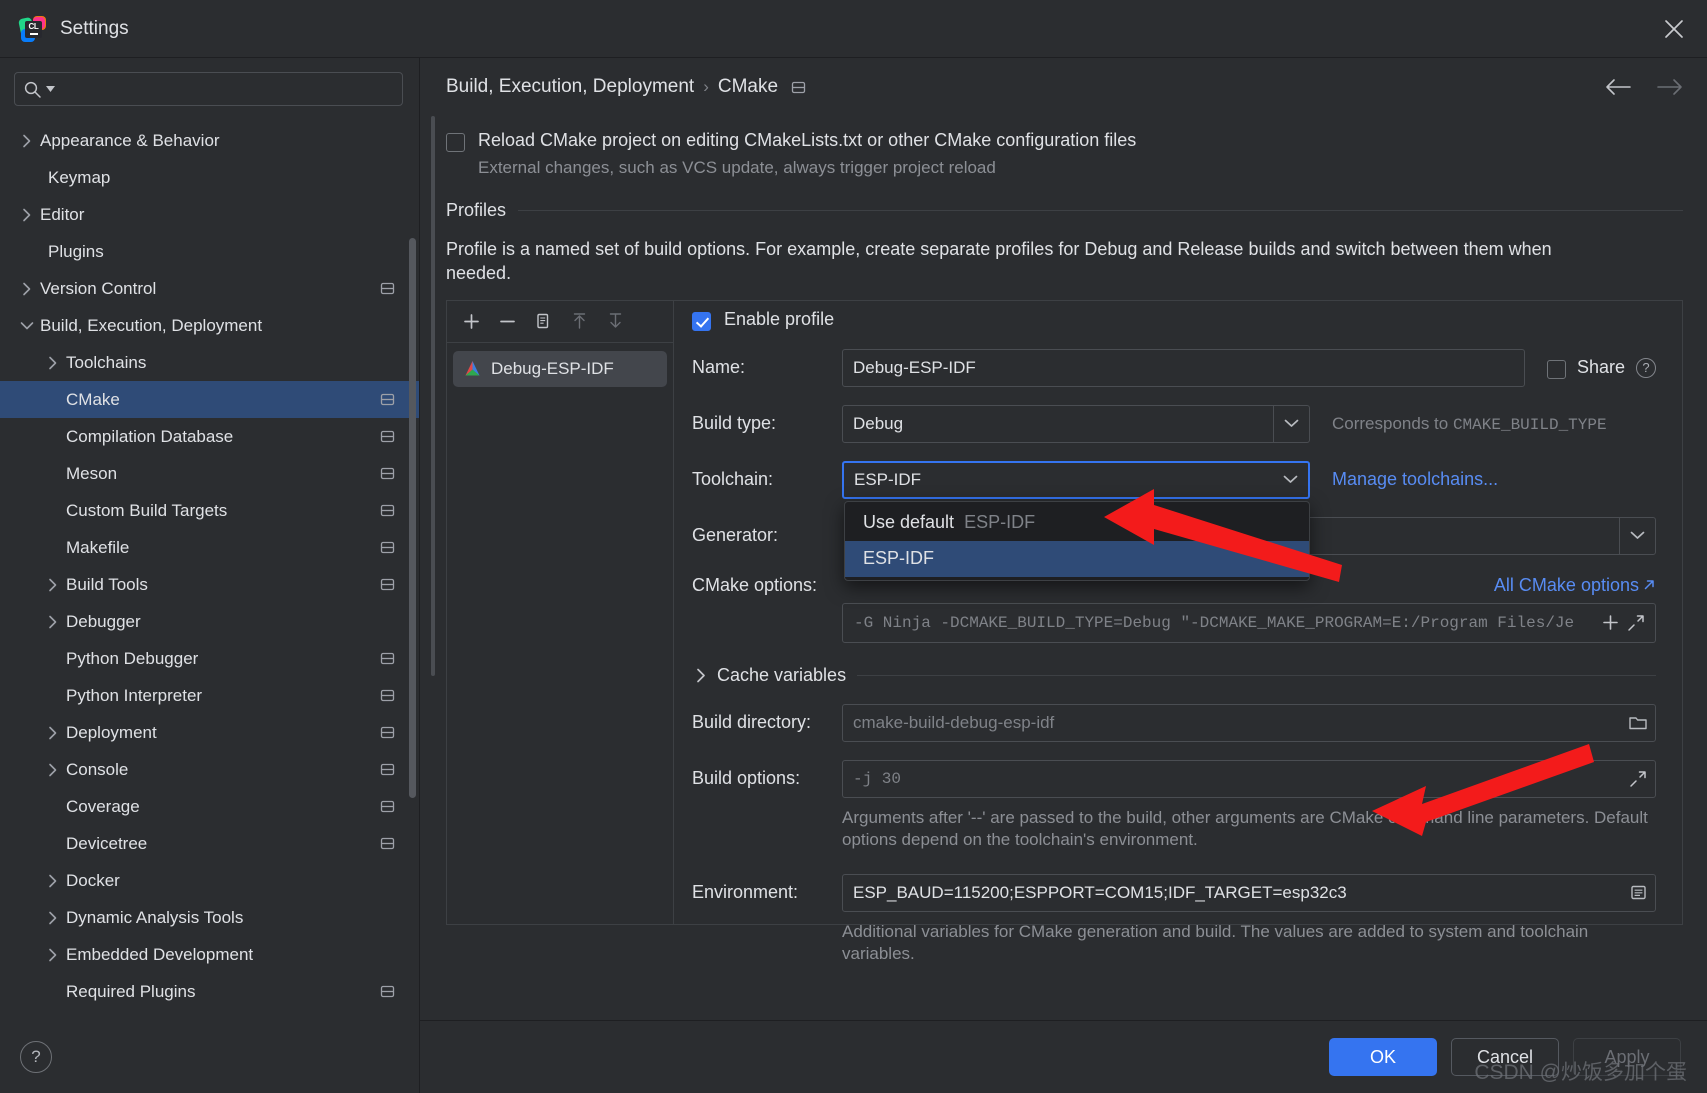 The width and height of the screenshot is (1707, 1093). Describe the element at coordinates (209, 732) in the screenshot. I see `sidebar-item-deployment: Deployment` at that location.